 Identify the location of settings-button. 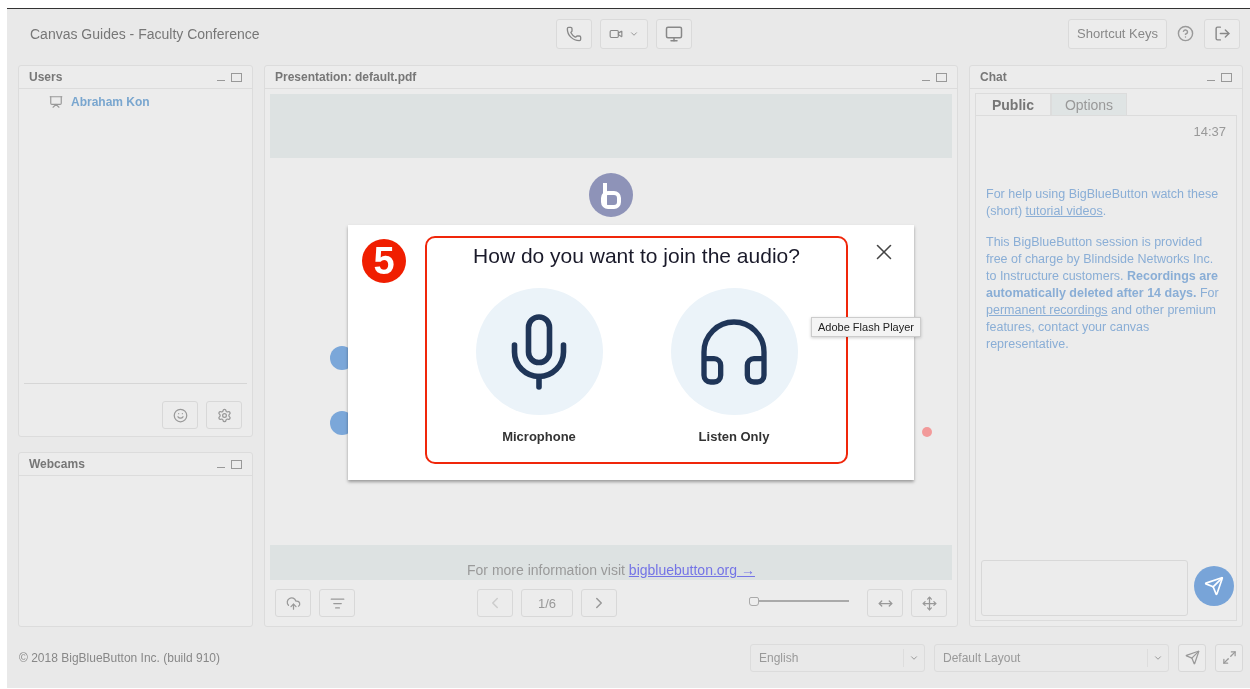
(224, 415).